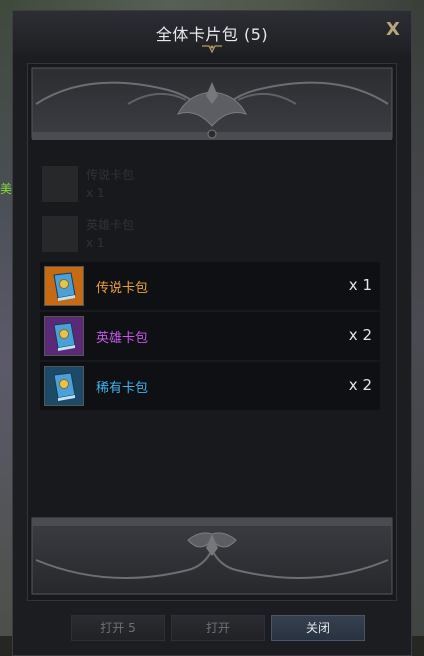 This screenshot has height=656, width=424. I want to click on window-title: 全体卡片包 (5), so click(212, 34).